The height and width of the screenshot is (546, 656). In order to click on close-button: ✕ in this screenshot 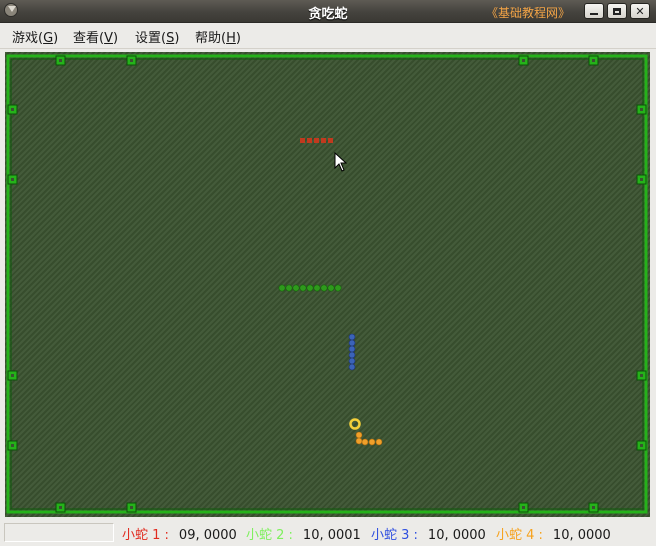, I will do `click(640, 11)`.